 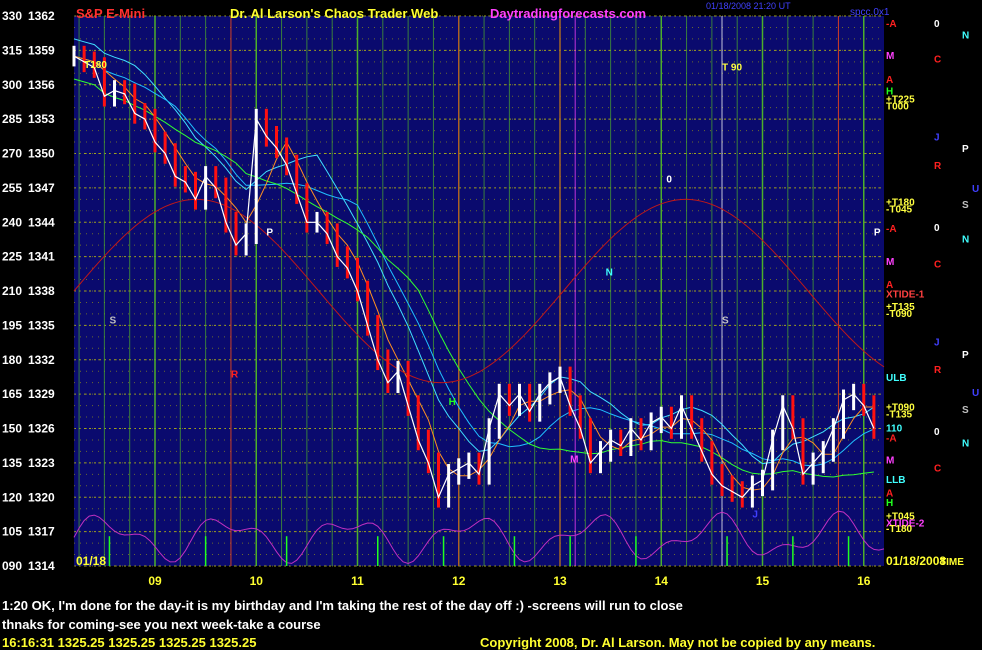 I want to click on y-tick-price: 1317, so click(x=41, y=532).